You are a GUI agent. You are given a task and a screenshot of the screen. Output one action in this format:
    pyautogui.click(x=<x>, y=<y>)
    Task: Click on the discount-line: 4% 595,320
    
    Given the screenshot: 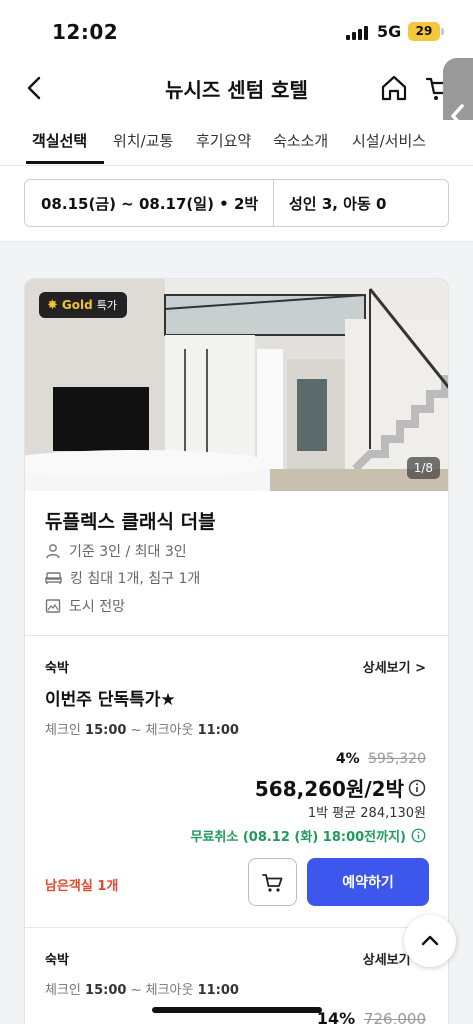 What is the action you would take?
    pyautogui.click(x=381, y=759)
    